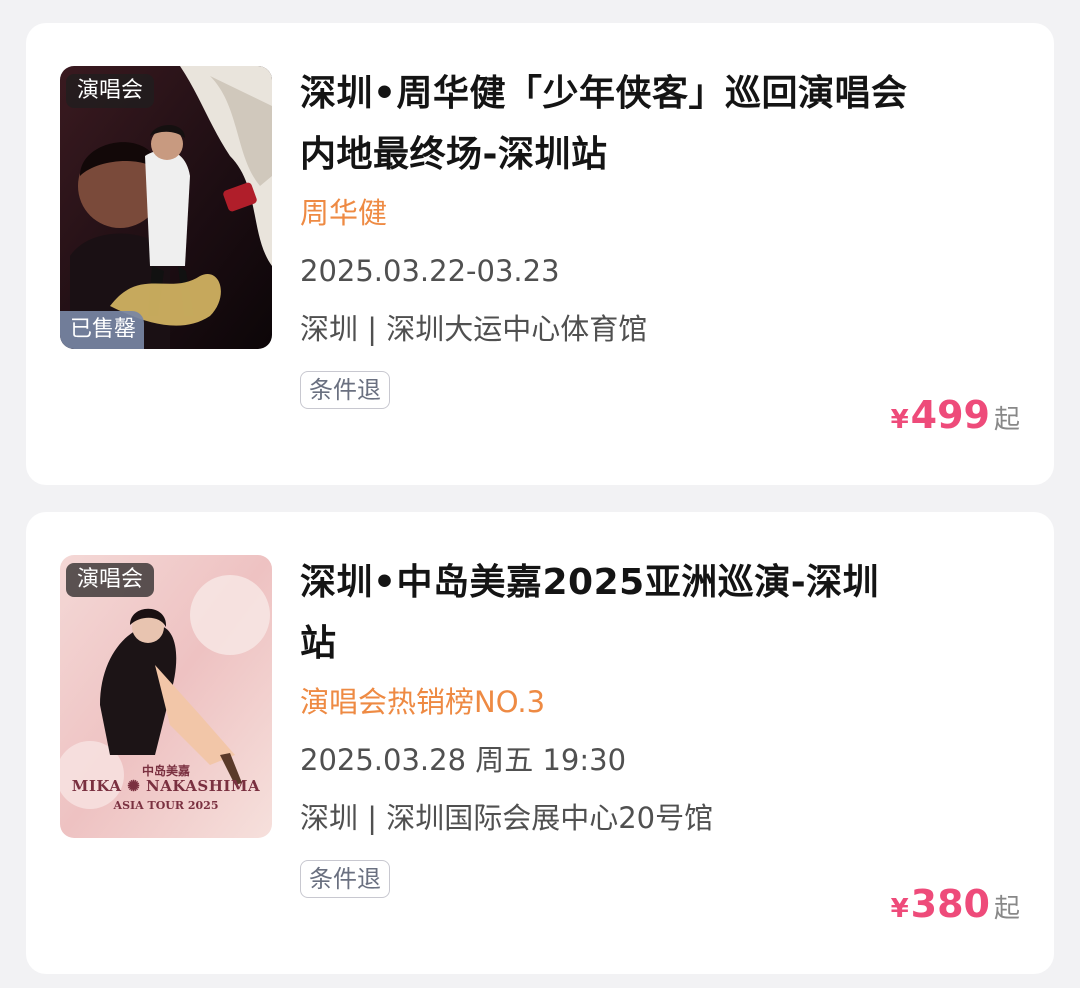  I want to click on event-date: 2025.03.22-03.23, so click(430, 271).